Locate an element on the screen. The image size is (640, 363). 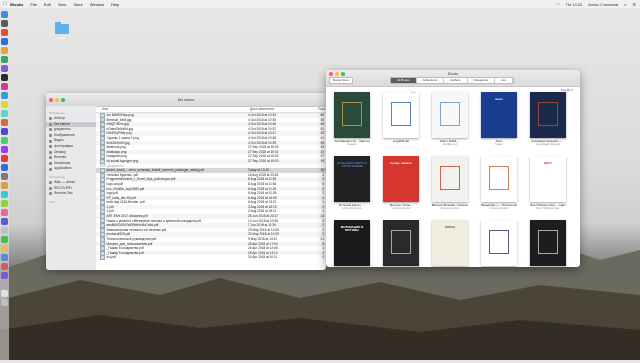
book-cover: КОРАН is located at coordinates (450, 243).